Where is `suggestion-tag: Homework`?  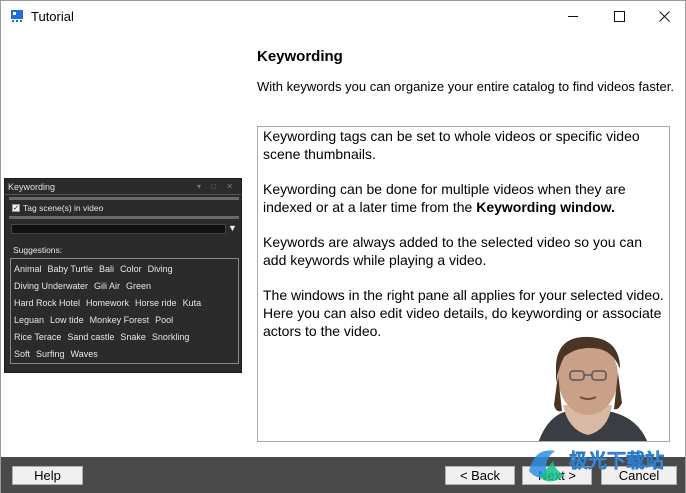 suggestion-tag: Homework is located at coordinates (108, 303).